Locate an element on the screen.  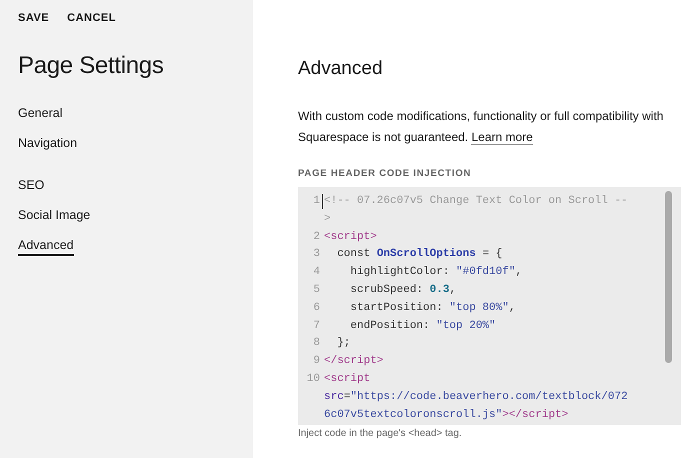
code-line: startPosition: "top 80%", is located at coordinates (432, 308).